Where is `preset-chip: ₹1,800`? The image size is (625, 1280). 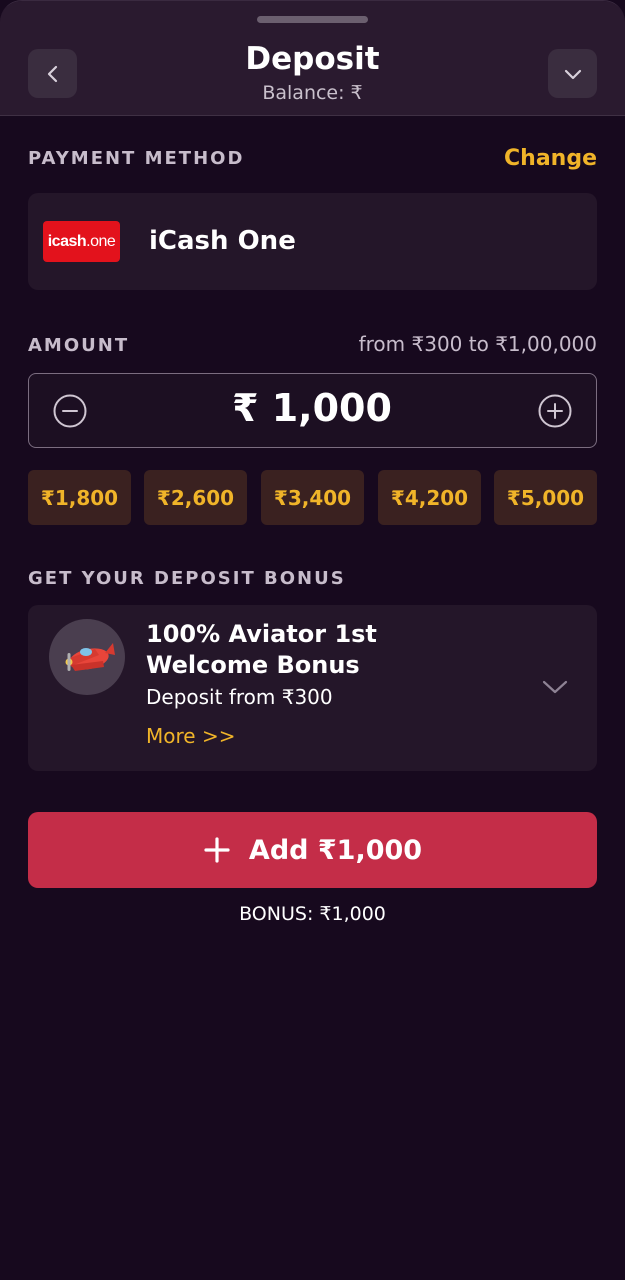
preset-chip: ₹1,800 is located at coordinates (79, 497).